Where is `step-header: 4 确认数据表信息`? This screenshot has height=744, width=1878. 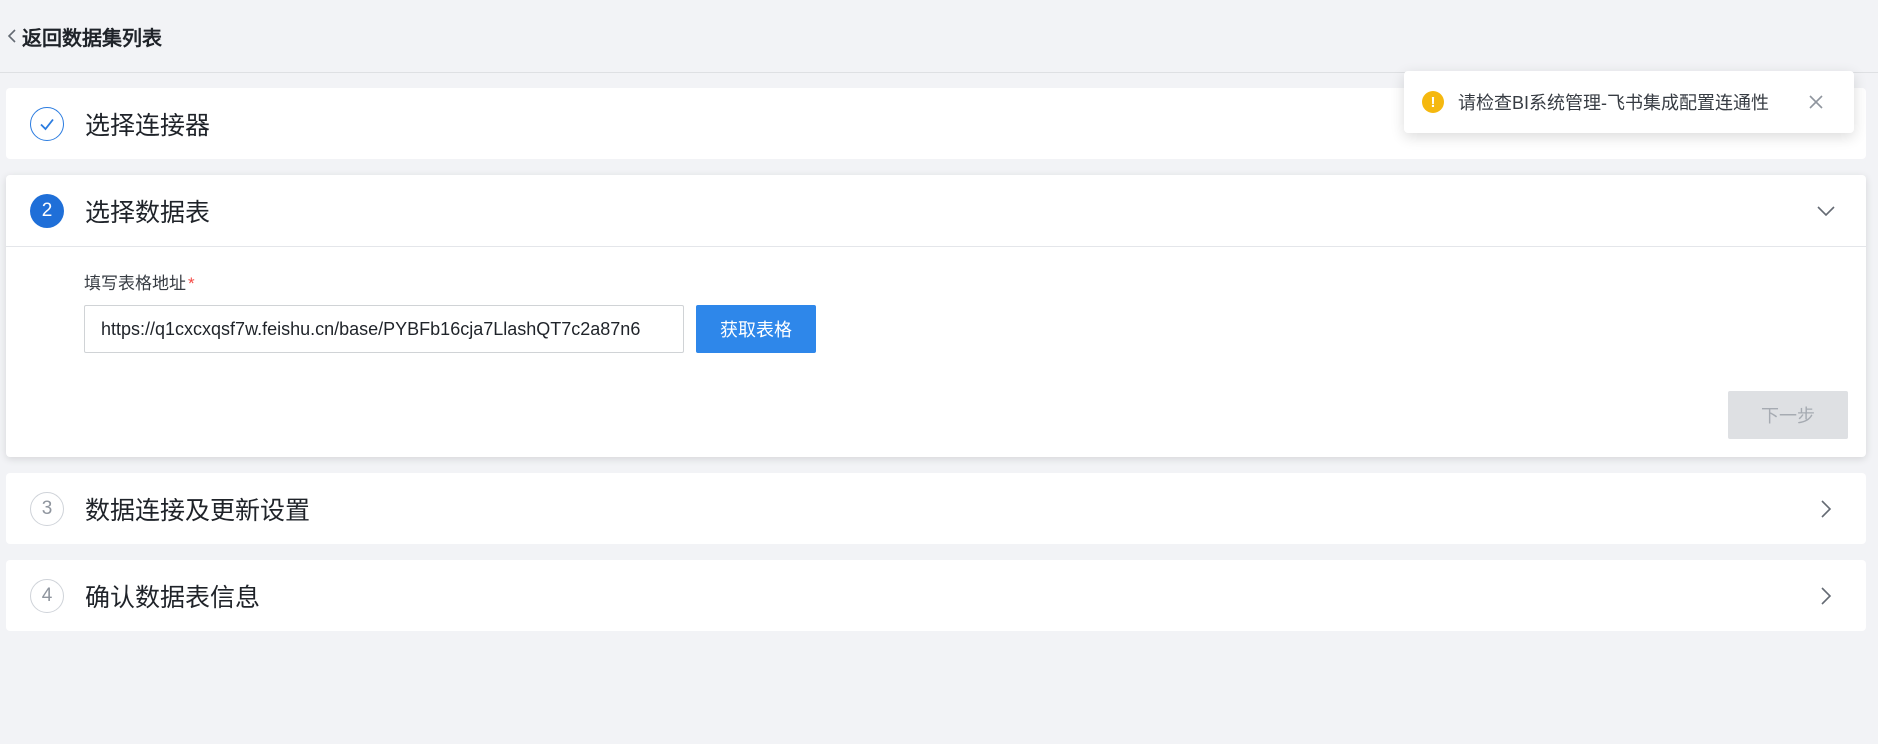
step-header: 4 确认数据表信息 is located at coordinates (936, 596).